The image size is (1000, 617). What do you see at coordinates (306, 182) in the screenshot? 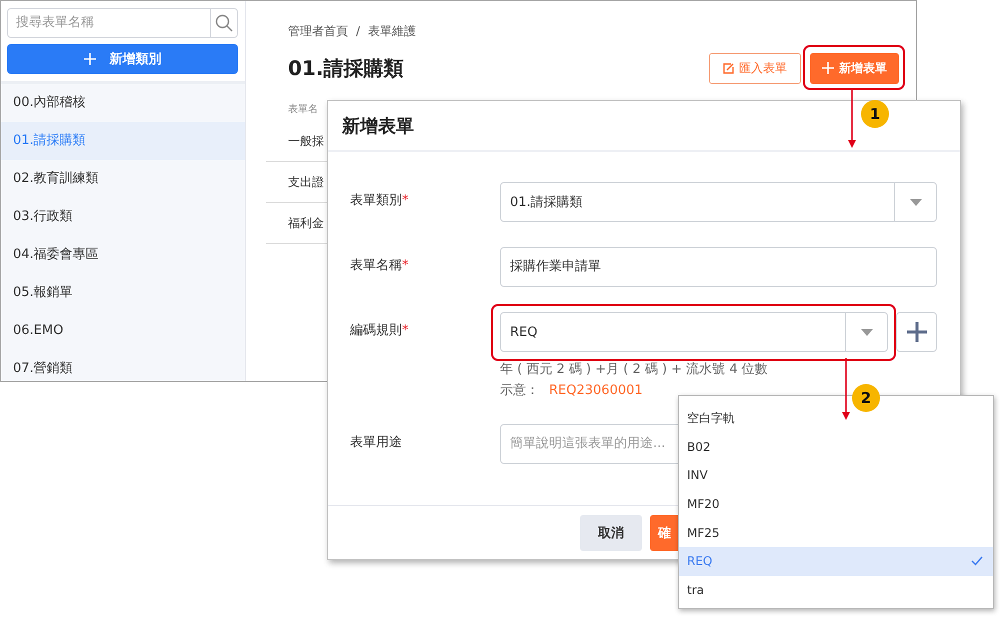
I see `table-cell: 支出證` at bounding box center [306, 182].